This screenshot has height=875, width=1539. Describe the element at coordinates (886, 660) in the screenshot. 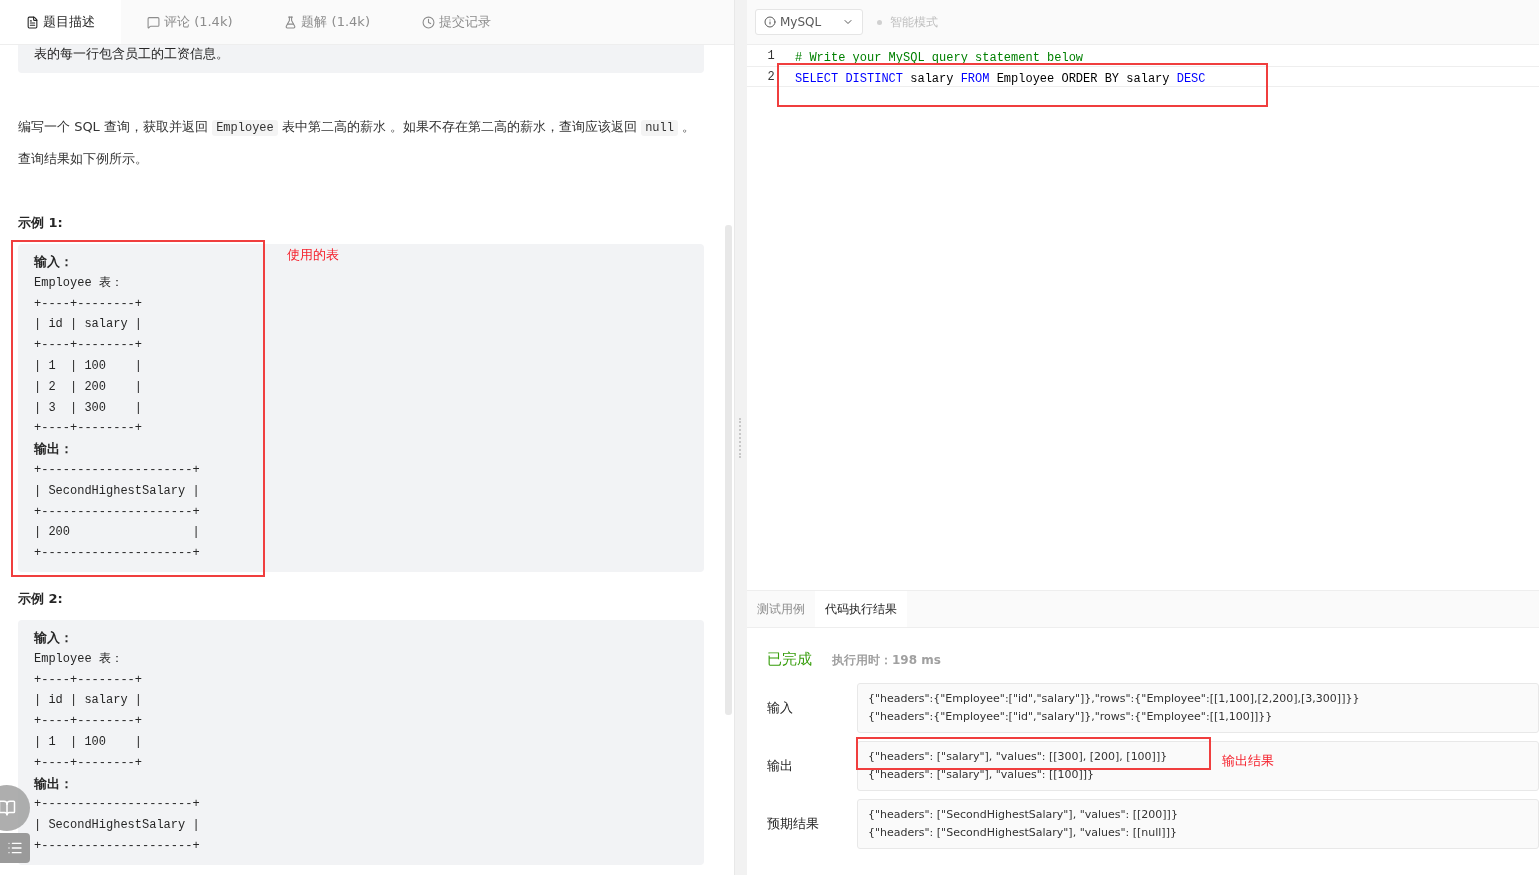

I see `runtime-text: 执行用时：198 ms` at that location.